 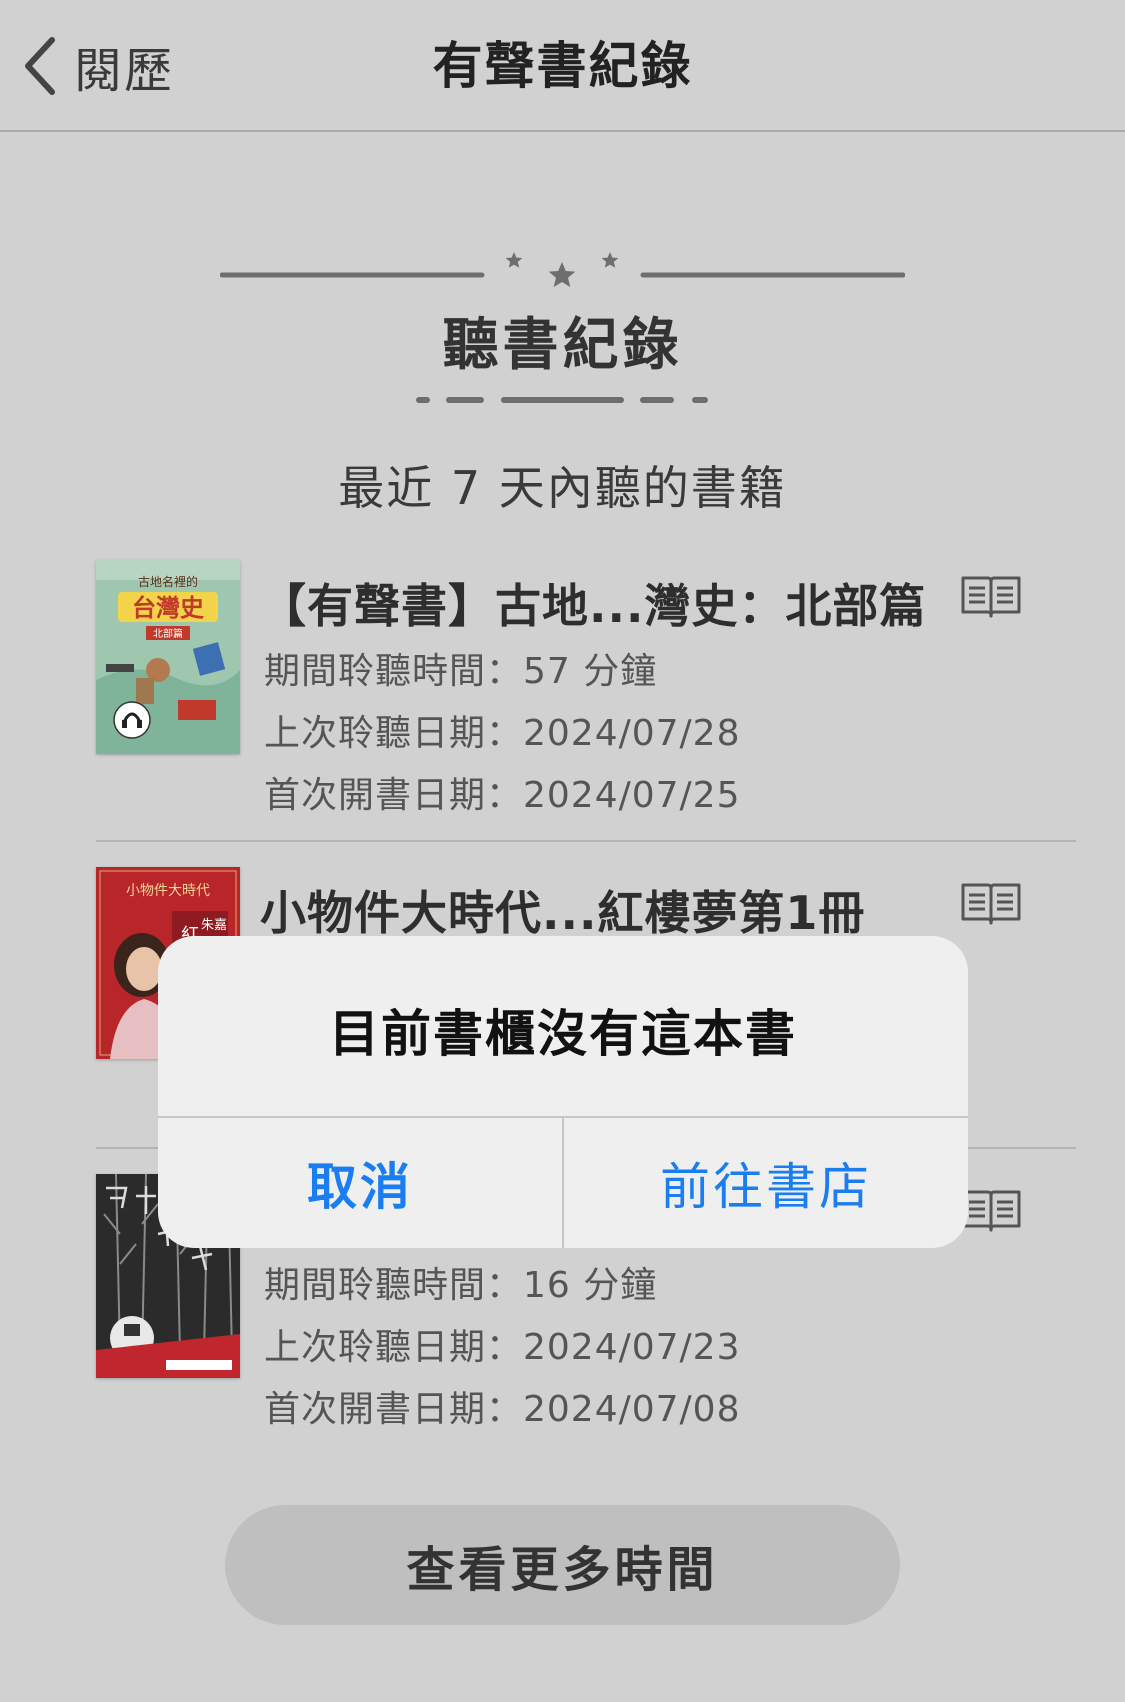 What do you see at coordinates (563, 1034) in the screenshot?
I see `alert-message: 目前書櫃沒有這本書` at bounding box center [563, 1034].